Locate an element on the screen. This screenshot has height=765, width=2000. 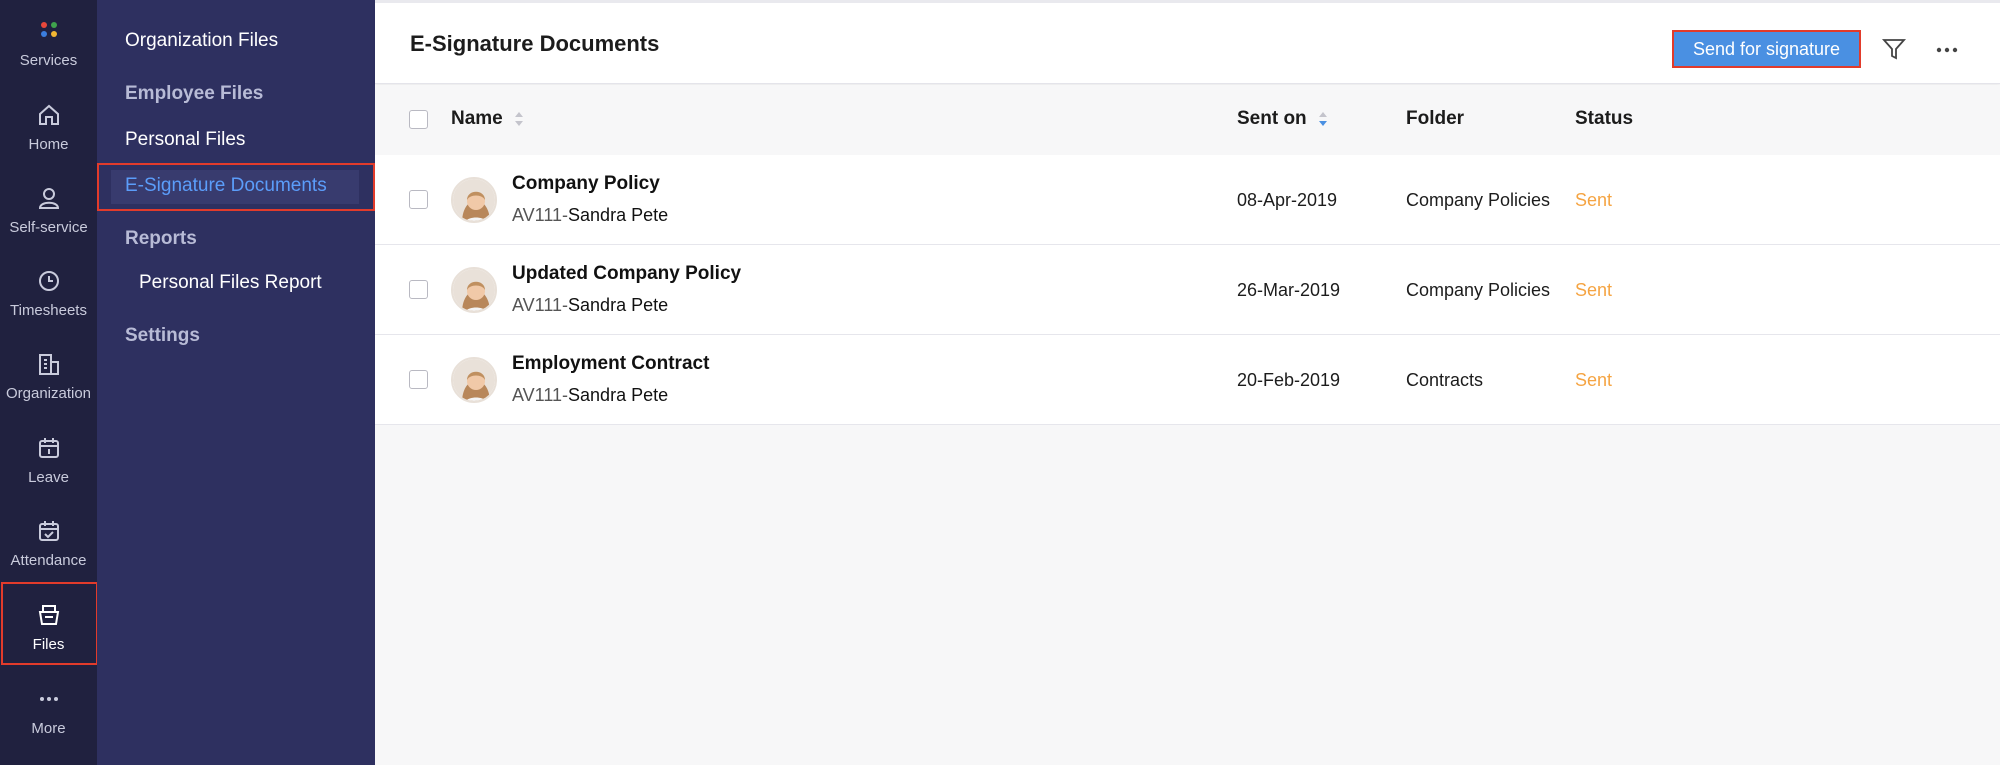
sent-on-date: 20-Feb-2019 is located at coordinates (1289, 380).